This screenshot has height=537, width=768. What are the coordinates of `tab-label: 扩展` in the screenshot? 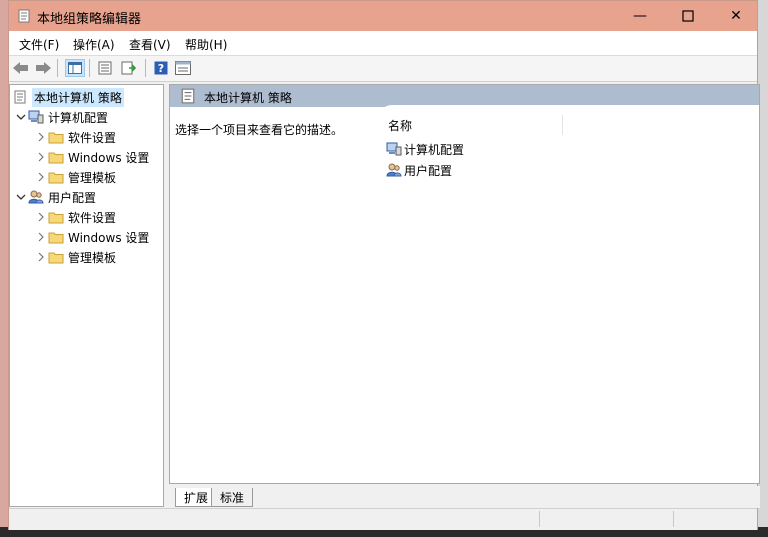 It's located at (196, 497).